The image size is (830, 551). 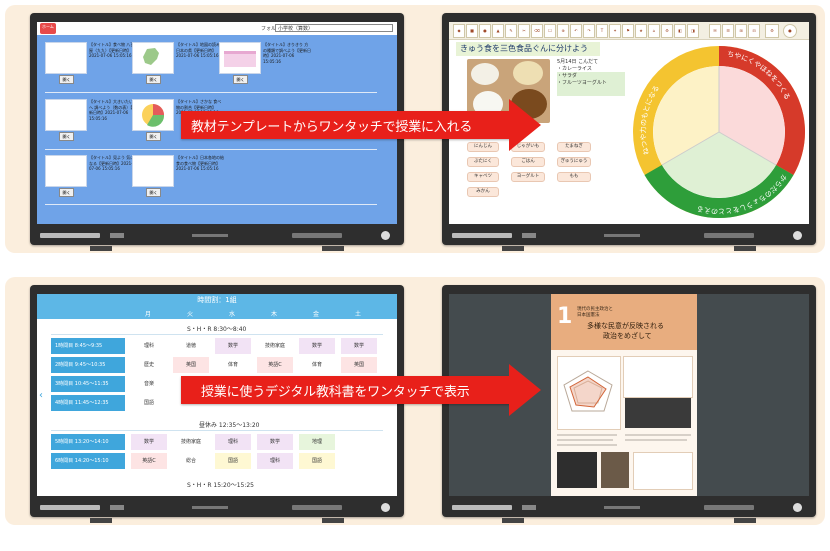 What do you see at coordinates (483, 177) in the screenshot?
I see `food-chip: キャベツ` at bounding box center [483, 177].